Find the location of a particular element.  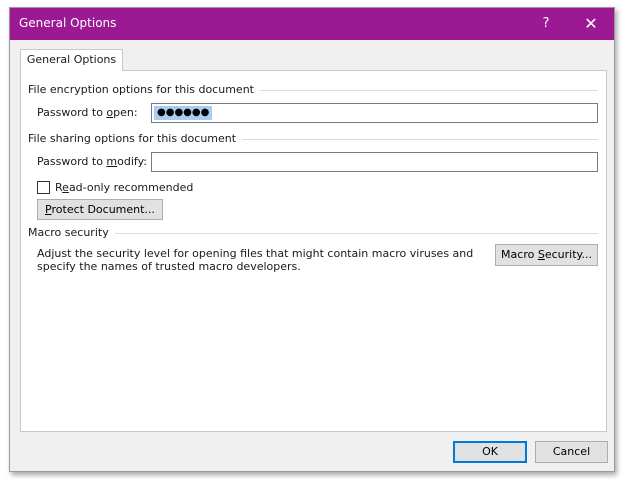

ok-button: OK is located at coordinates (490, 452).